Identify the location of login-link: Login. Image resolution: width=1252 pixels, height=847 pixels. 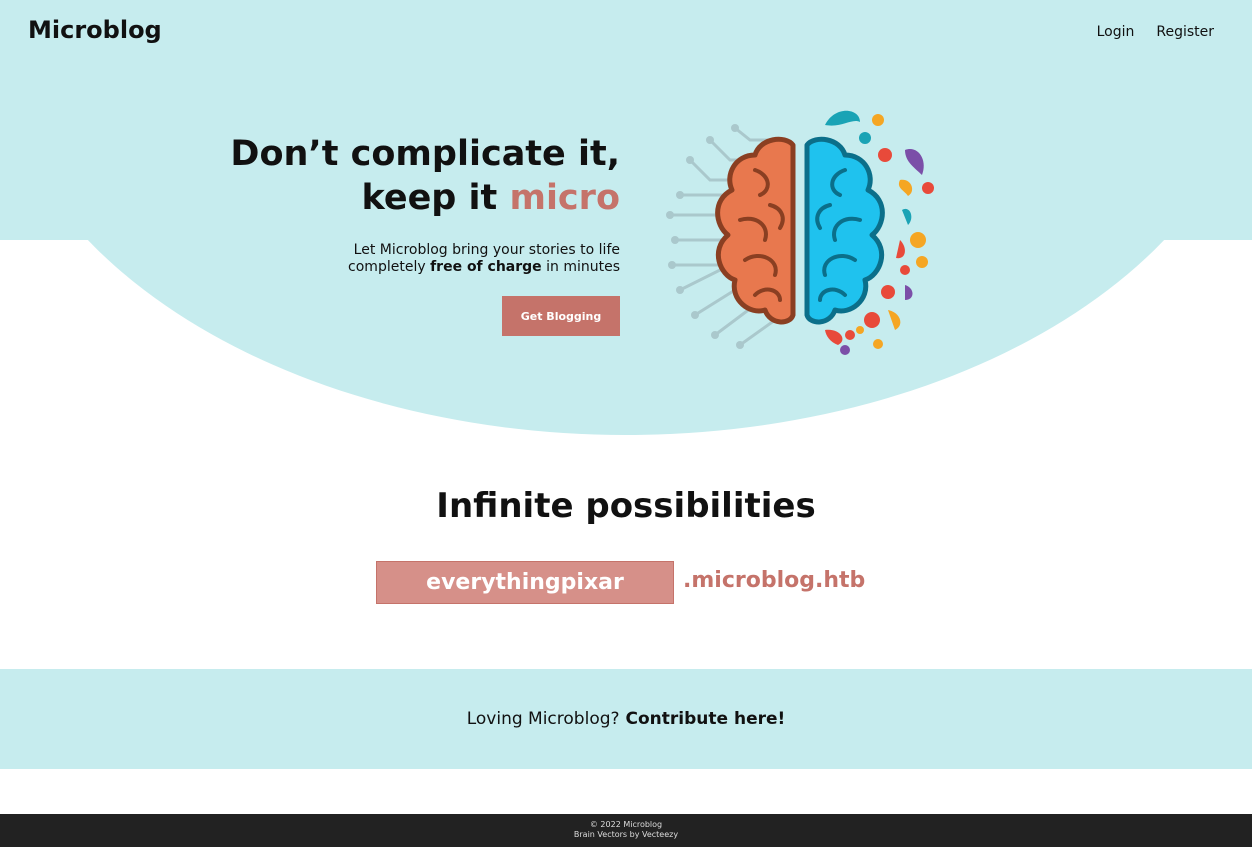
(1116, 32).